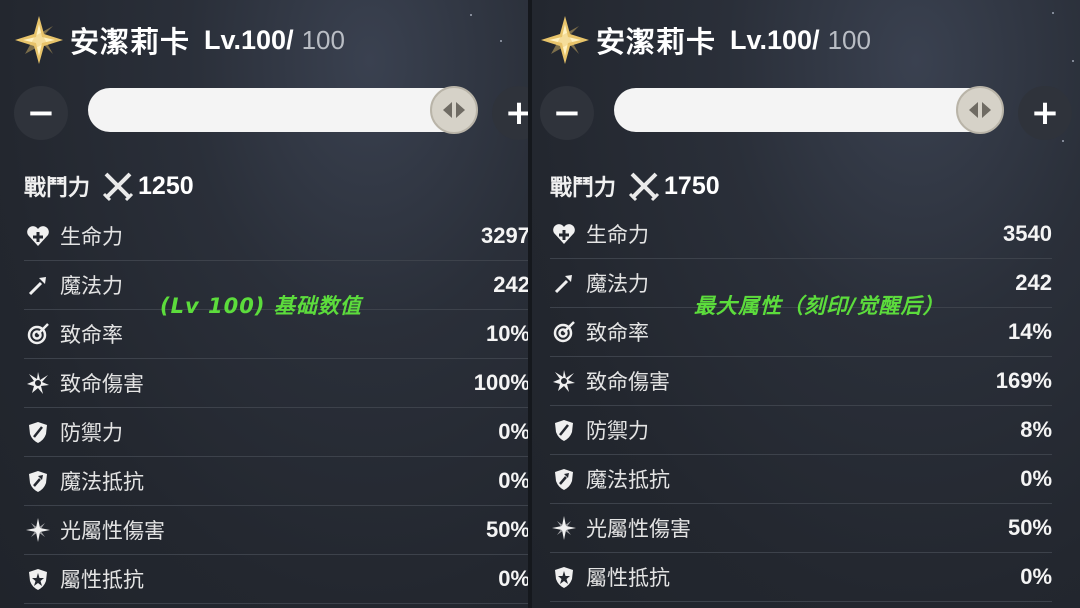 The image size is (1080, 608). Describe the element at coordinates (261, 306) in the screenshot. I see `overlay-caption: (Lv 100) 基础数值` at that location.